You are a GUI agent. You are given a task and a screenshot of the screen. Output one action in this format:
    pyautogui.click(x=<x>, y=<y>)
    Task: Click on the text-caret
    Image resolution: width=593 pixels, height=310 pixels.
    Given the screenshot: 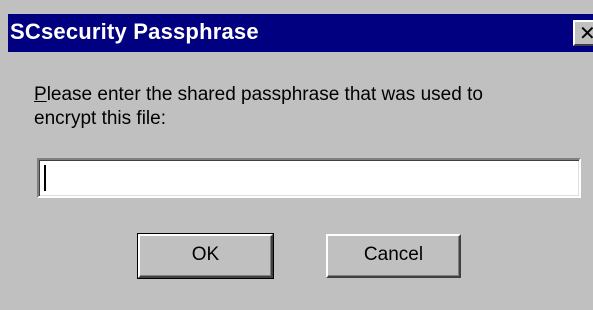 What is the action you would take?
    pyautogui.click(x=45, y=178)
    